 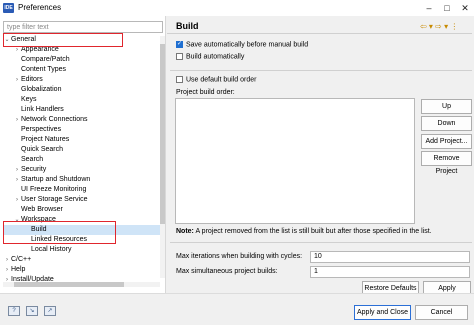 I want to click on build-automatically-option: Build automatically, so click(x=210, y=56).